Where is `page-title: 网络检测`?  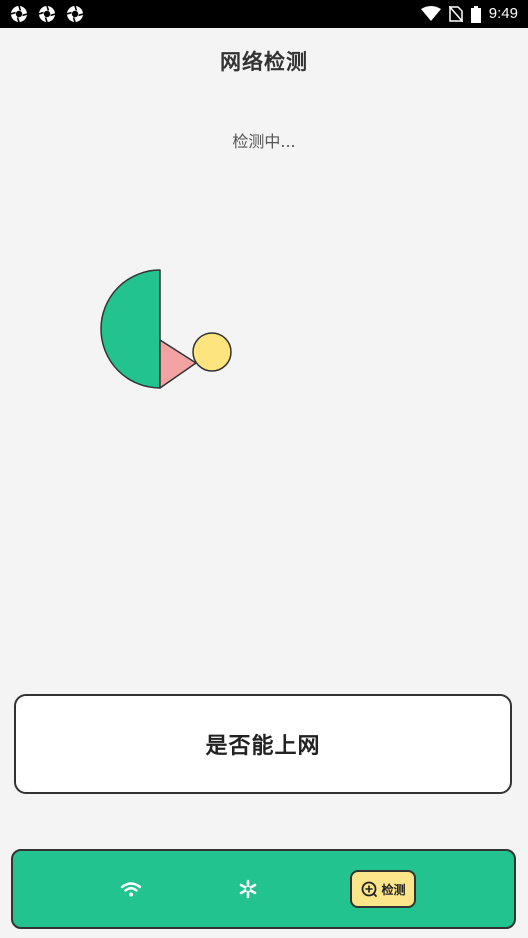 page-title: 网络检测 is located at coordinates (264, 62).